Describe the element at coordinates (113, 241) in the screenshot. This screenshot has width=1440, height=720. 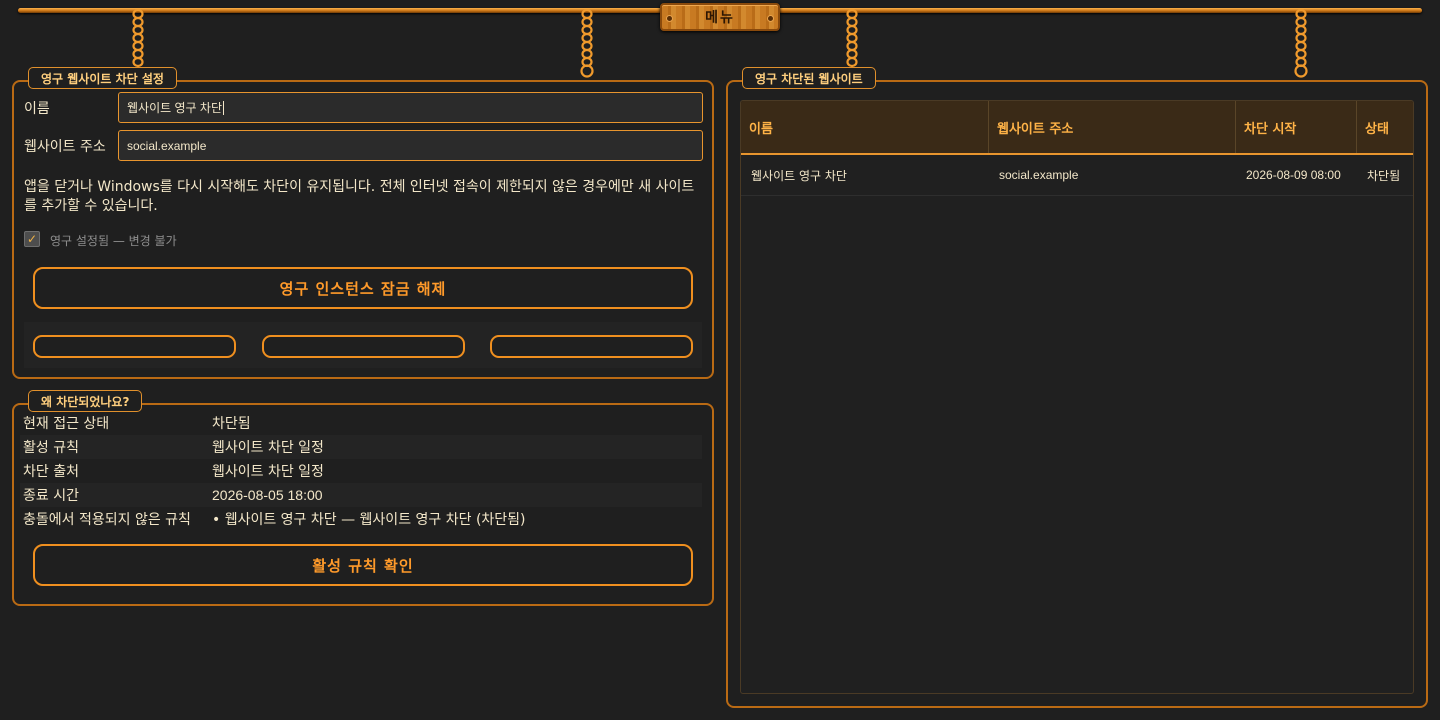
I see `permanent-checkbox-label: 영구 설정됨 — 변경 불가` at that location.